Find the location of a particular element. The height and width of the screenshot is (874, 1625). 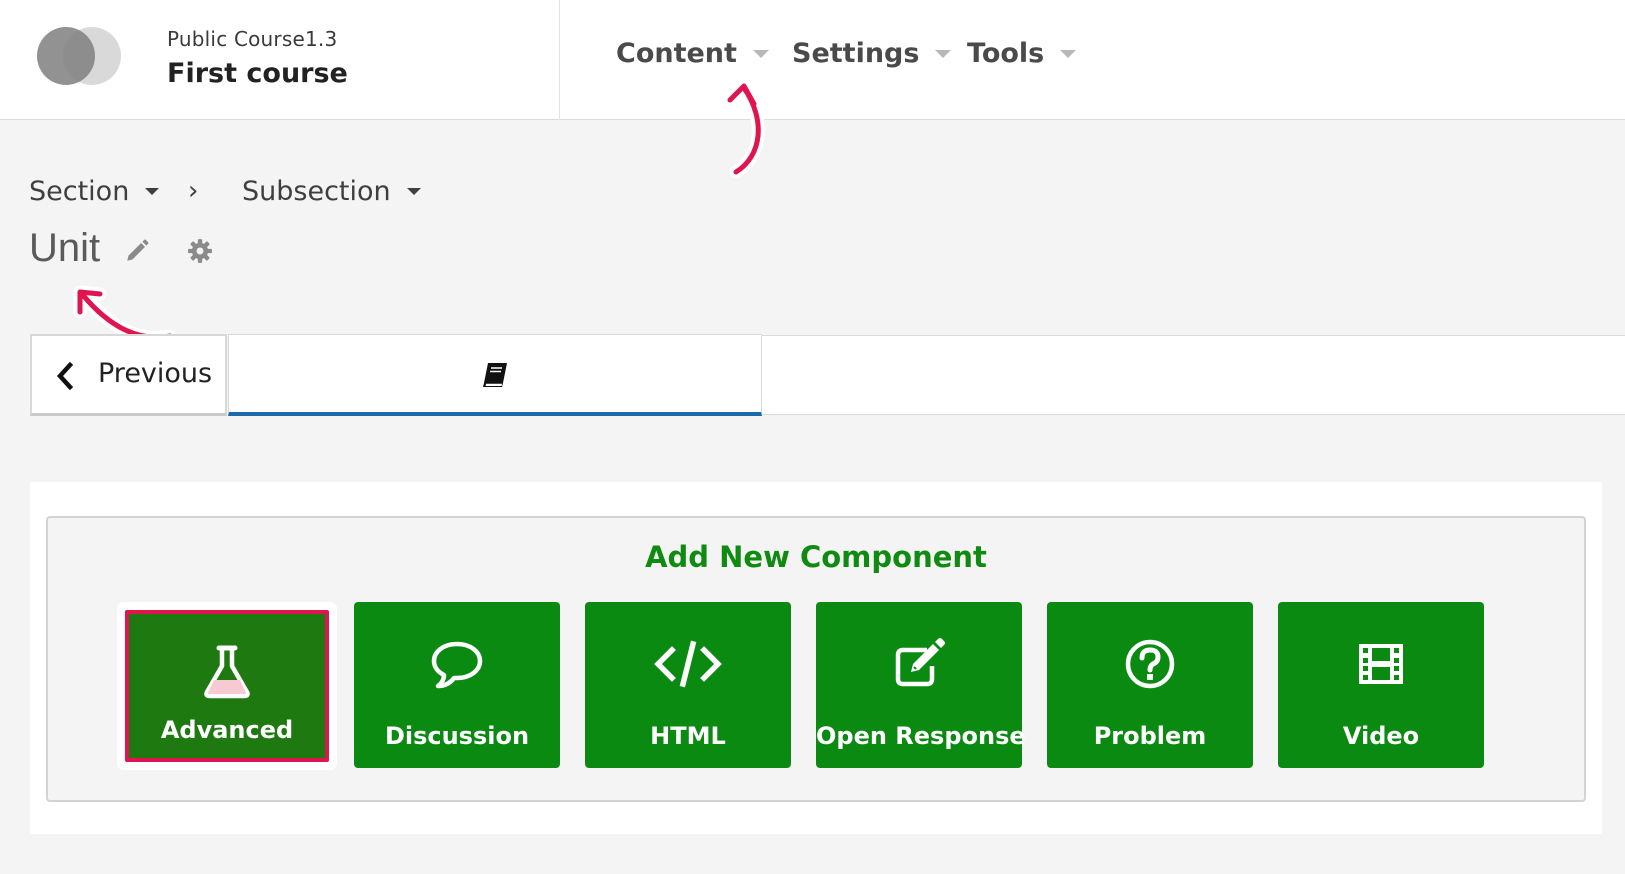

add-html-label: HTML is located at coordinates (688, 736).